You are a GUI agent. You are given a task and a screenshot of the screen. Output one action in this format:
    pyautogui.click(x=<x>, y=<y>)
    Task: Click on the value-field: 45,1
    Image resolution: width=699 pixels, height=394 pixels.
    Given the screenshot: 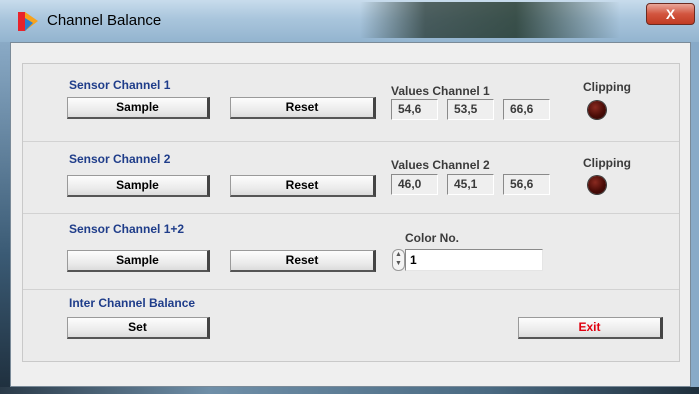 What is the action you would take?
    pyautogui.click(x=470, y=184)
    